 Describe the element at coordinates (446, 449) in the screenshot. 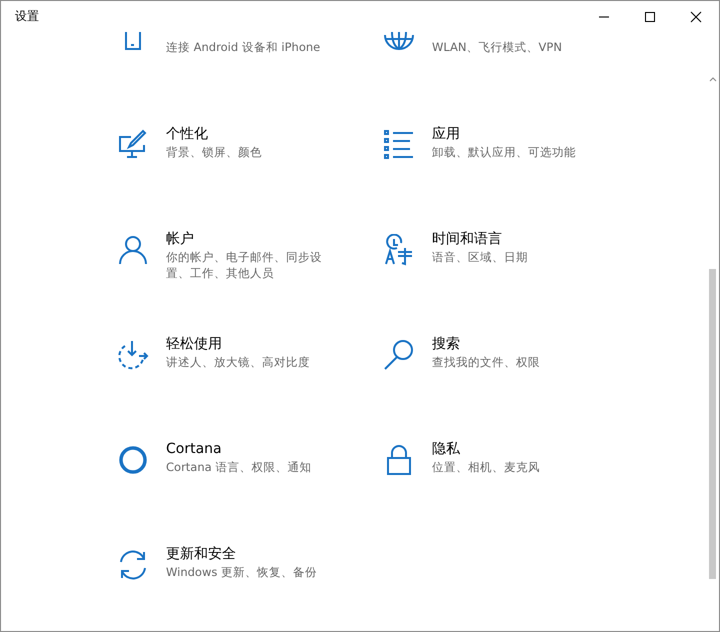

I see `category-title: 隐私` at that location.